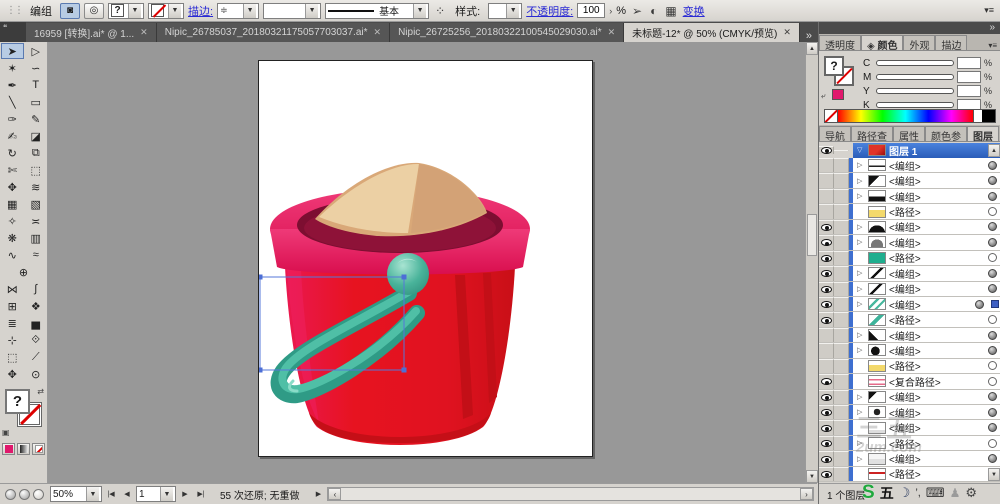 This screenshot has height=504, width=1000. What do you see at coordinates (812, 48) in the screenshot?
I see `scroll-up-icon: ▲` at bounding box center [812, 48].